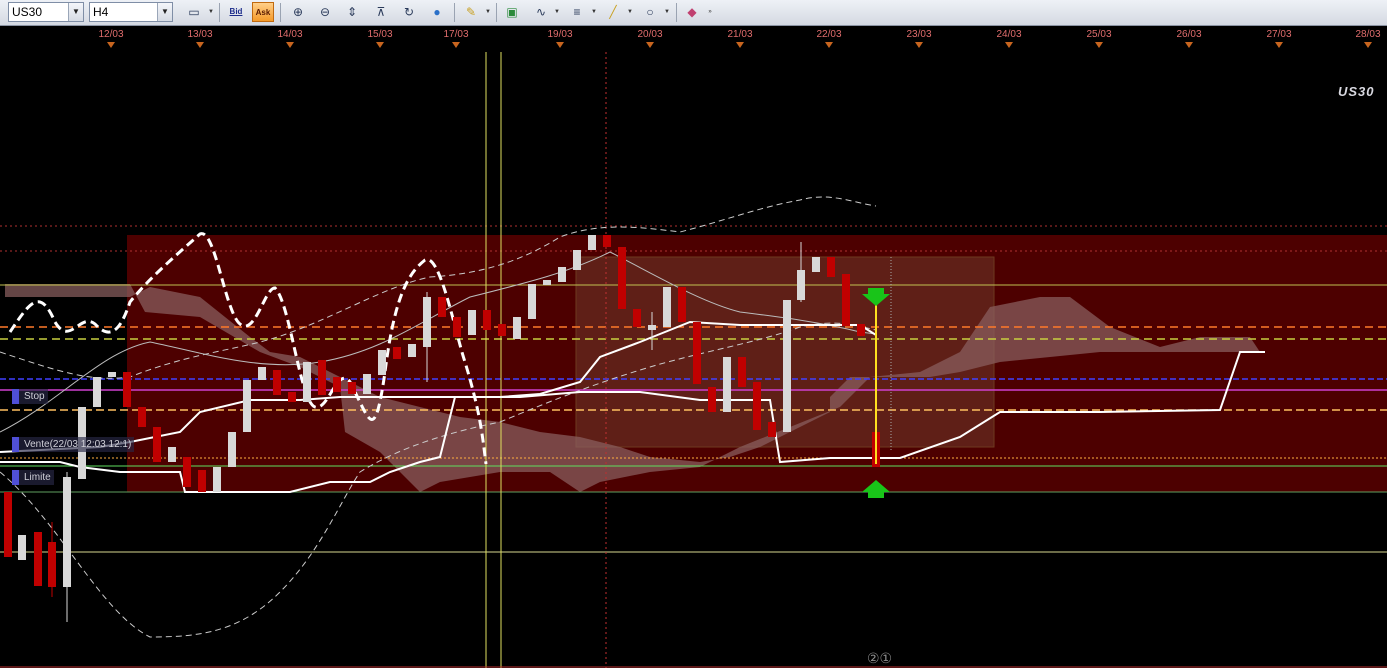 Image resolution: width=1387 pixels, height=668 pixels. Describe the element at coordinates (594, 12) in the screenshot. I see `lines-dropdown: ▼` at that location.